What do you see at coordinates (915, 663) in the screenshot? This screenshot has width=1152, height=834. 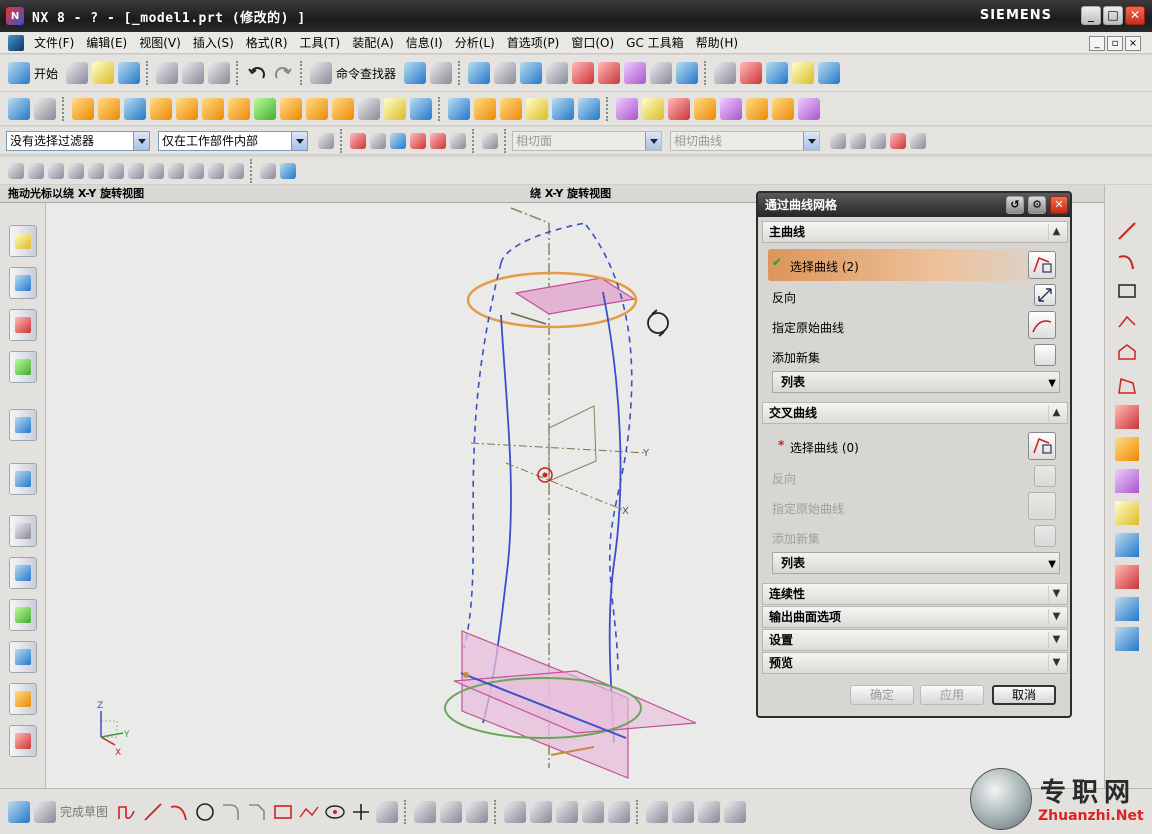 I see `preview-section: 预览 ▼` at bounding box center [915, 663].